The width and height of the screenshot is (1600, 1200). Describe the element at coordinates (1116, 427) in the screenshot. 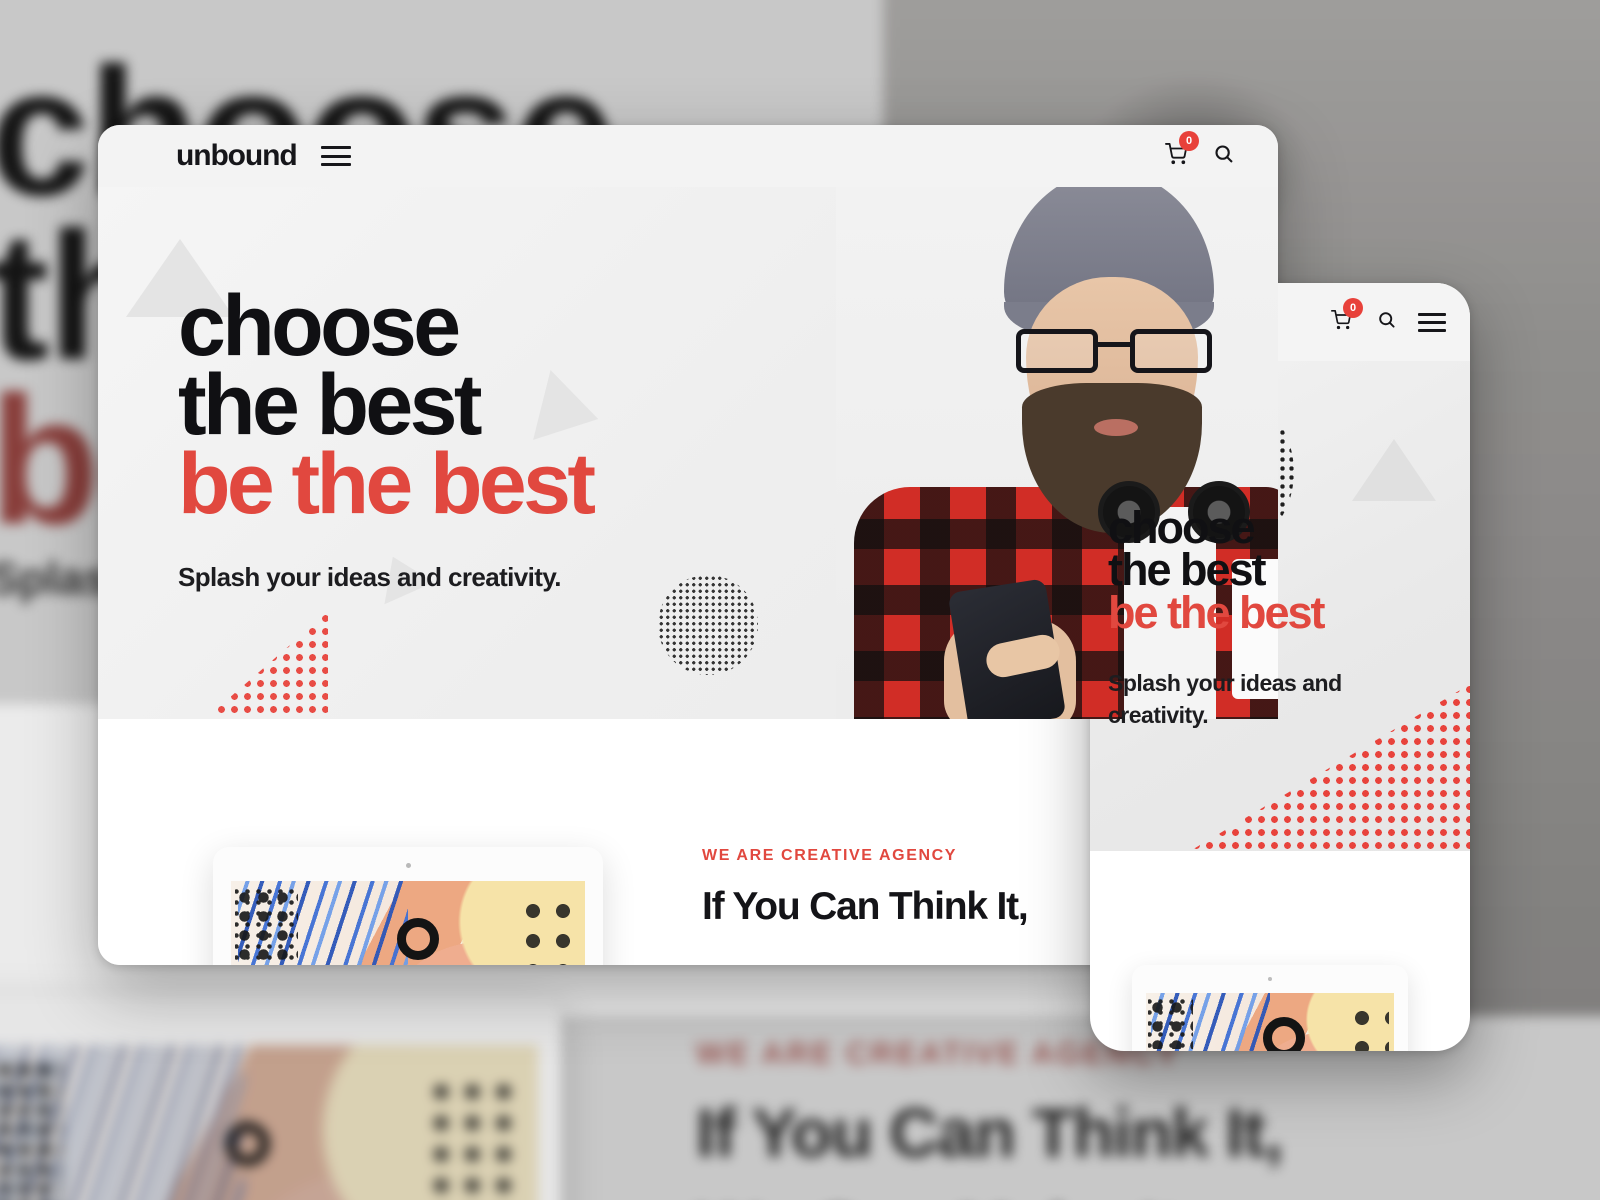

I see `photo-mouth` at that location.